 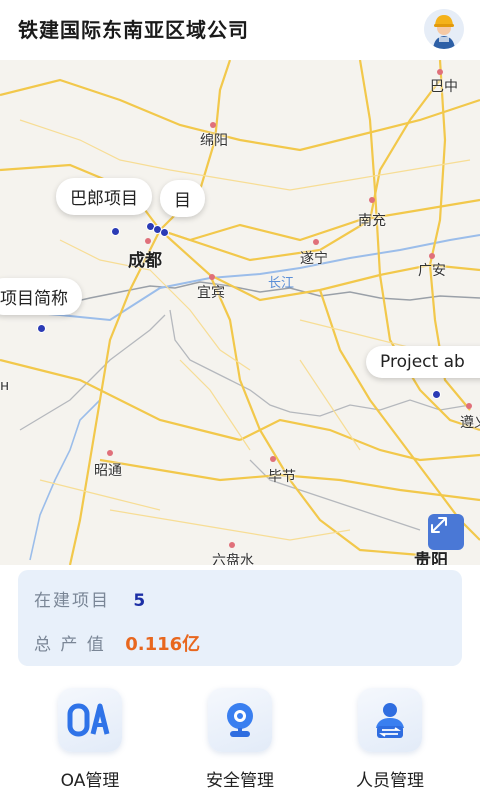 I want to click on projects-label: 在建项目, so click(x=72, y=601).